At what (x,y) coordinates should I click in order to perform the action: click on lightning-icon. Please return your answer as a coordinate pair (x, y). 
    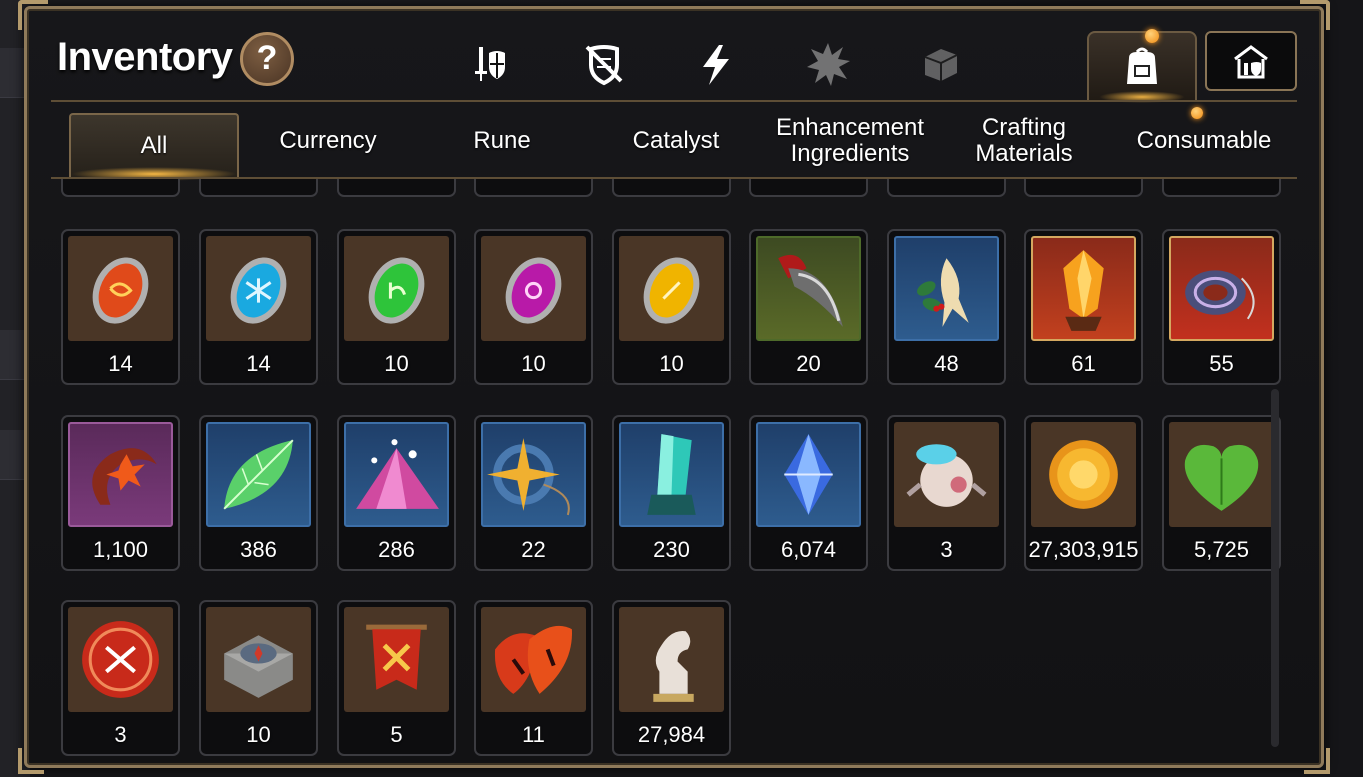
    Looking at the image, I should click on (716, 65).